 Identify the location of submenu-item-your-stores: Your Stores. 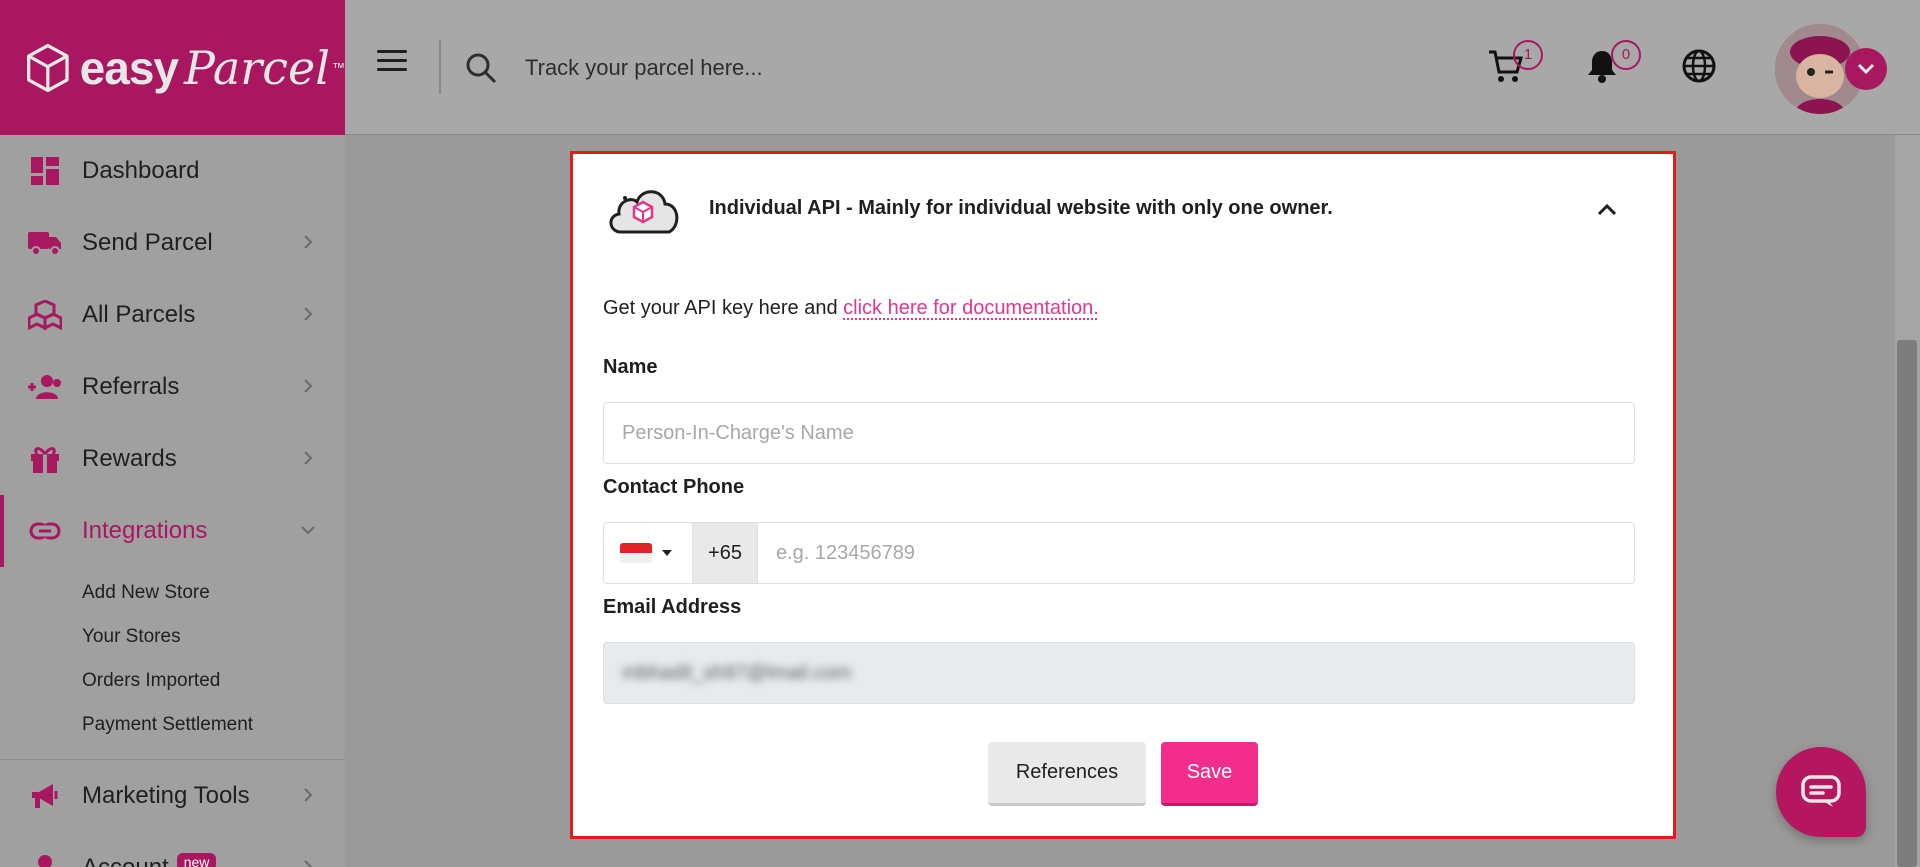
(213, 637).